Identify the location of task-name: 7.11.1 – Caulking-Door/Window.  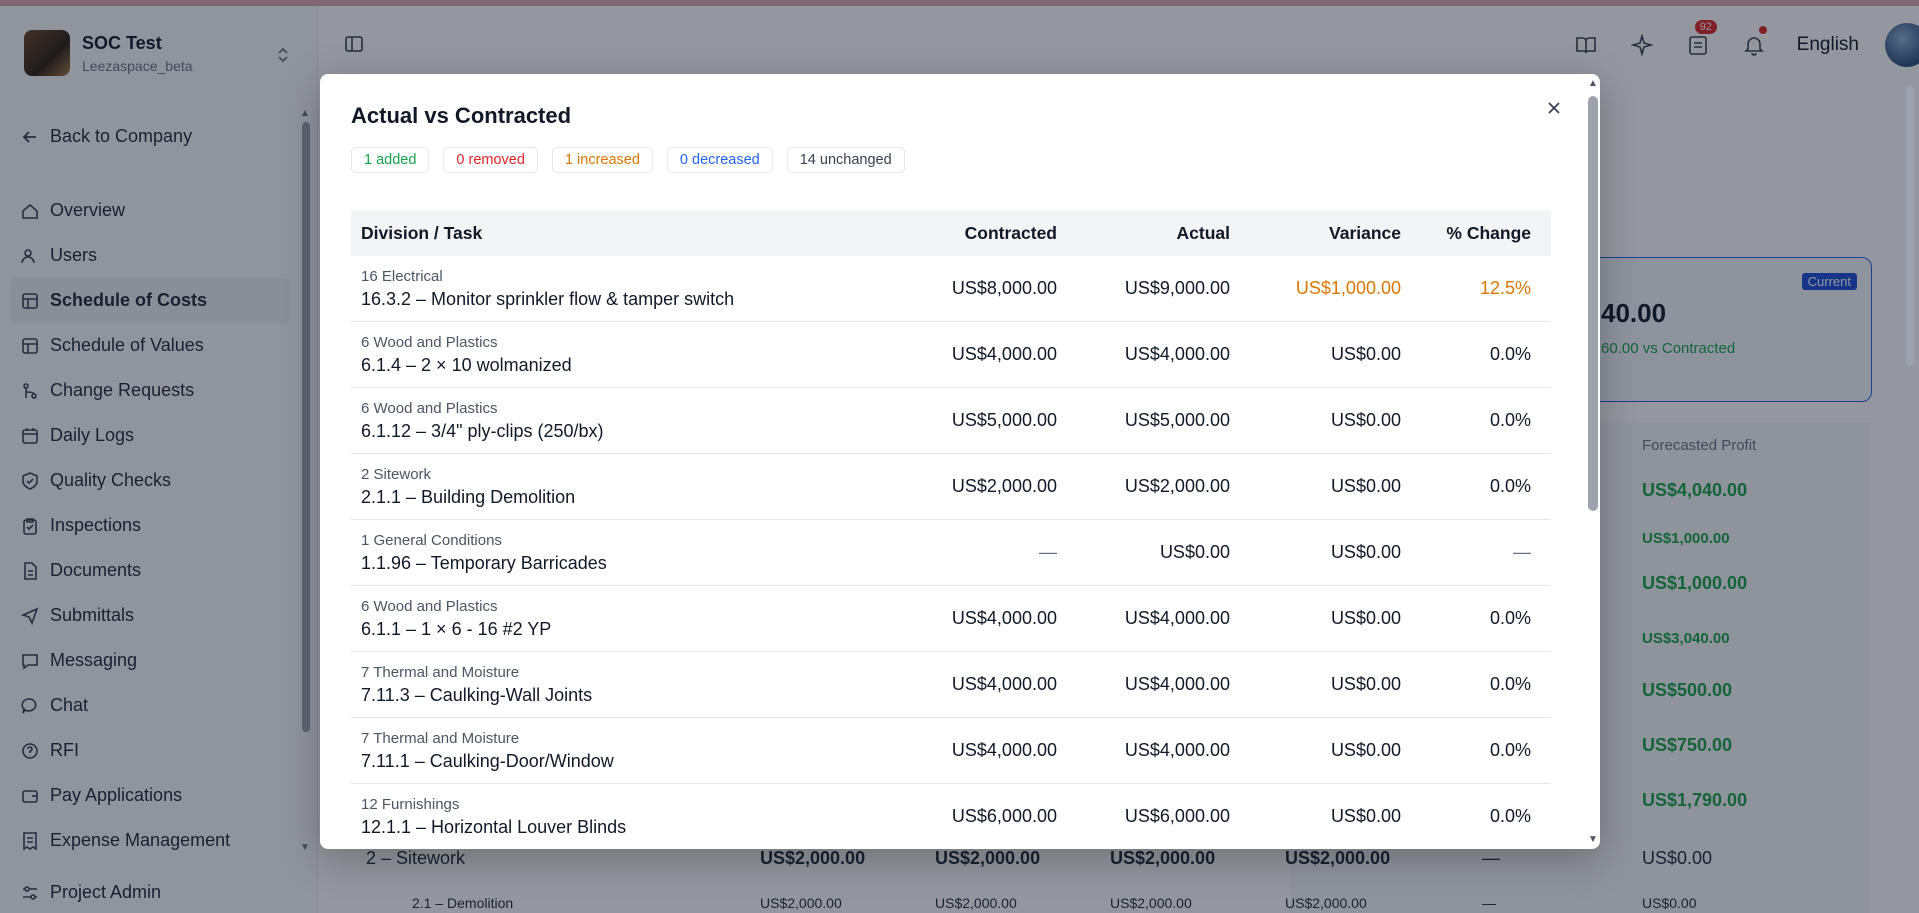
(487, 760).